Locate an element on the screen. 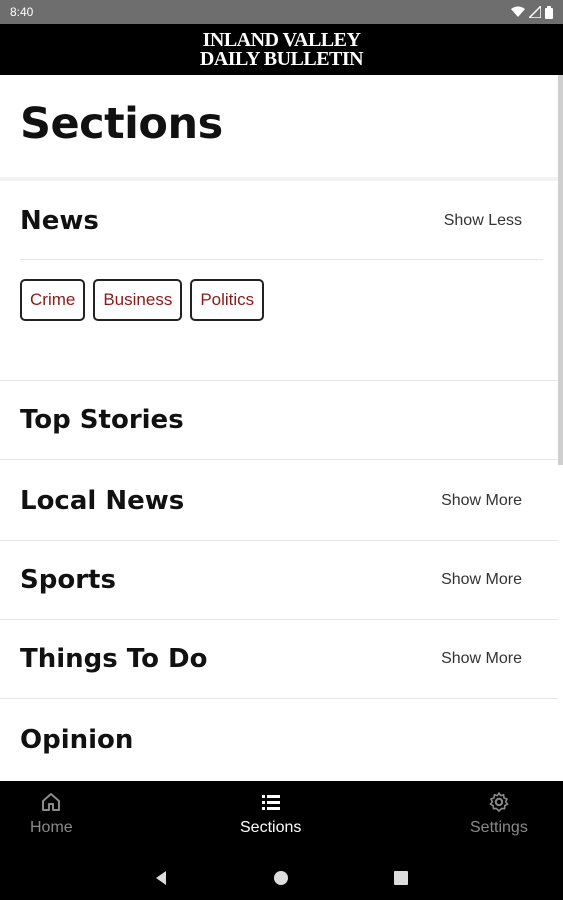  nav-sections: Sections is located at coordinates (270, 814).